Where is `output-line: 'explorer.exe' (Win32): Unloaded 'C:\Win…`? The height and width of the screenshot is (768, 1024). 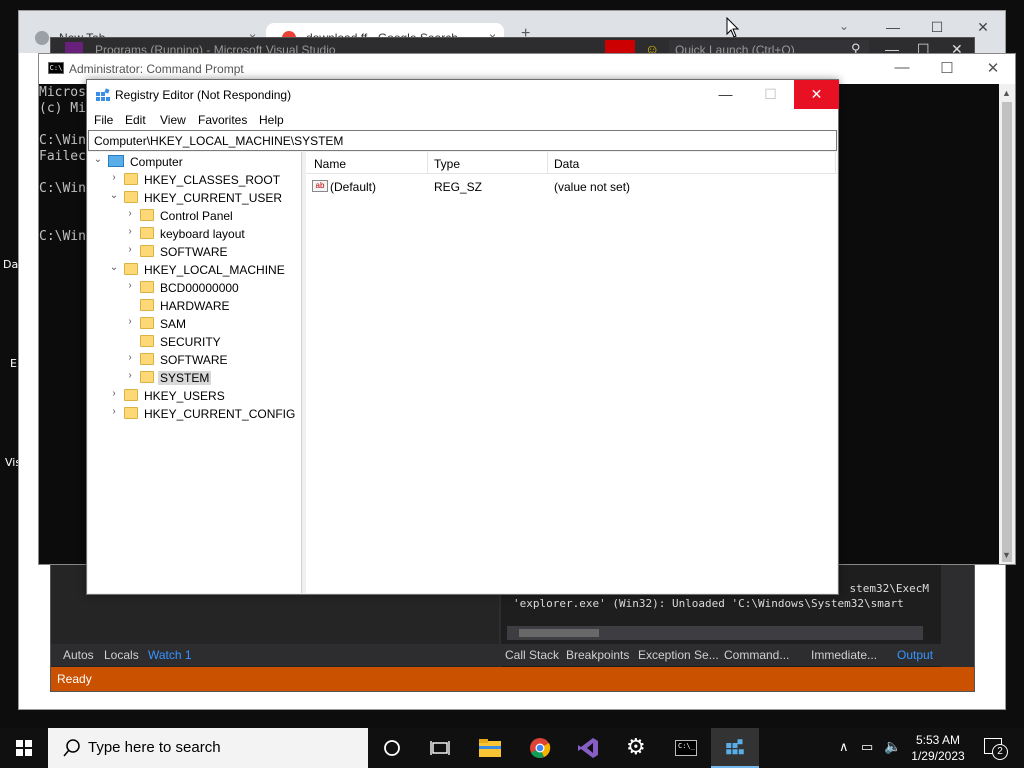
output-line: 'explorer.exe' (Win32): Unloaded 'C:\Win… is located at coordinates (708, 603).